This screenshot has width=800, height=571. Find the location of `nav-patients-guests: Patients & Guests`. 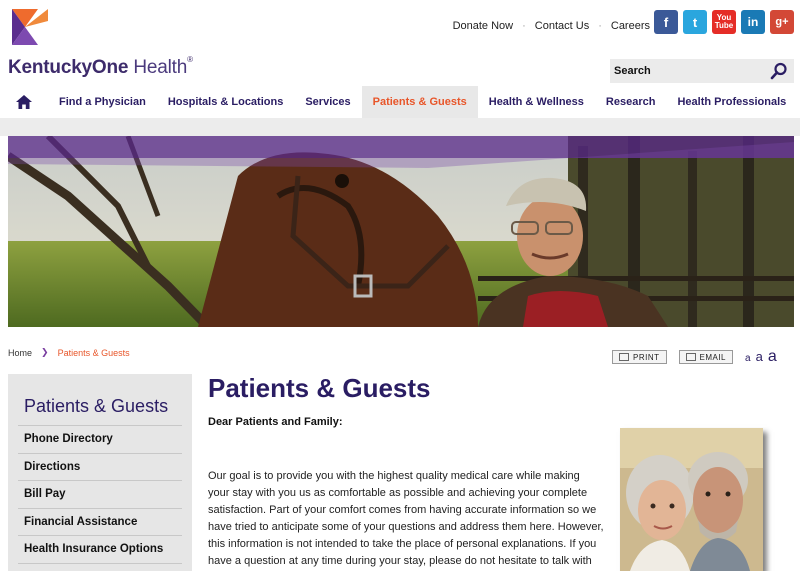

nav-patients-guests: Patients & Guests is located at coordinates (419, 102).